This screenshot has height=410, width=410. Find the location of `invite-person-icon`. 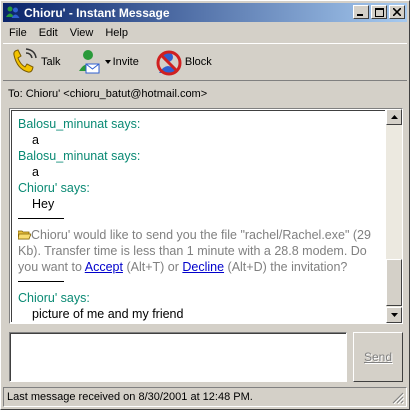

invite-person-icon is located at coordinates (89, 62).